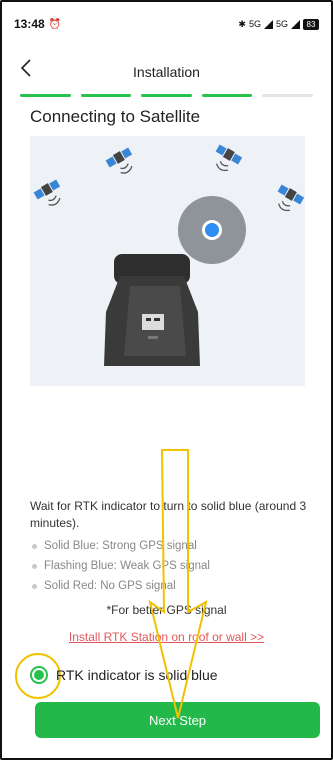 Image resolution: width=333 pixels, height=760 pixels. Describe the element at coordinates (152, 310) in the screenshot. I see `mower-device` at that location.